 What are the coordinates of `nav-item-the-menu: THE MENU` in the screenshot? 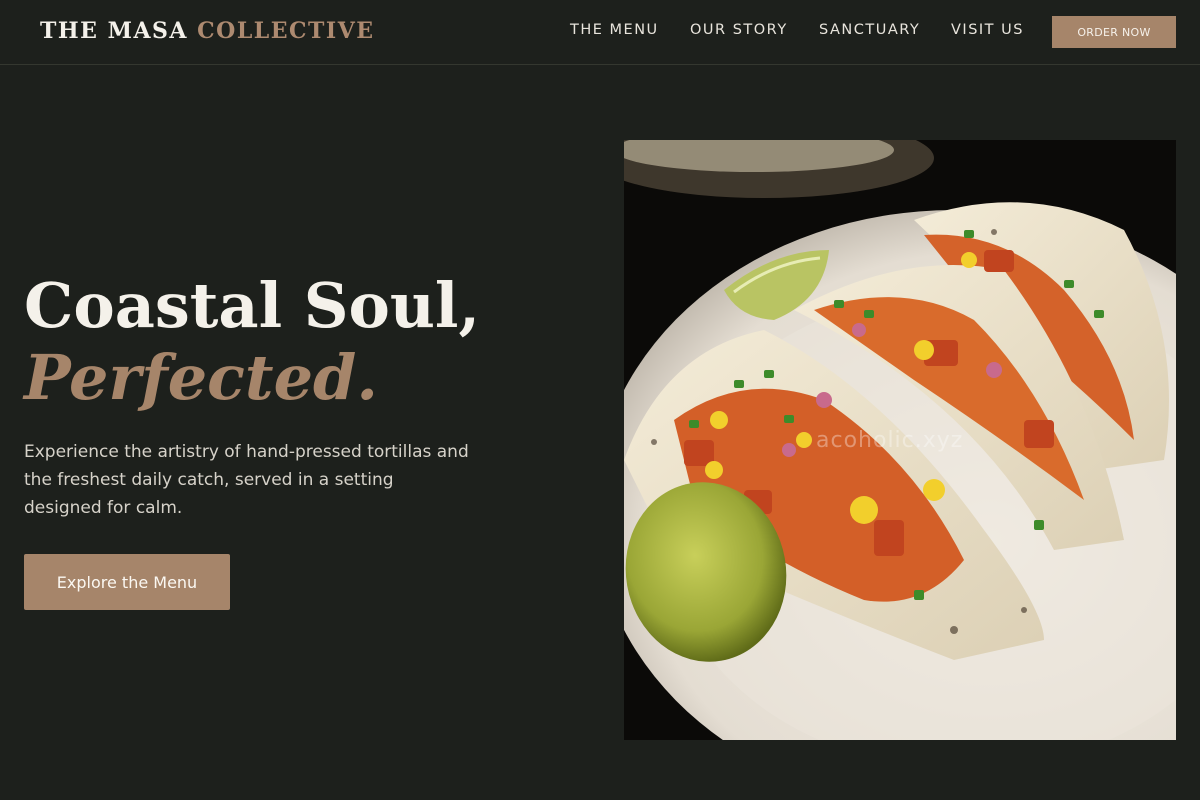 It's located at (614, 30).